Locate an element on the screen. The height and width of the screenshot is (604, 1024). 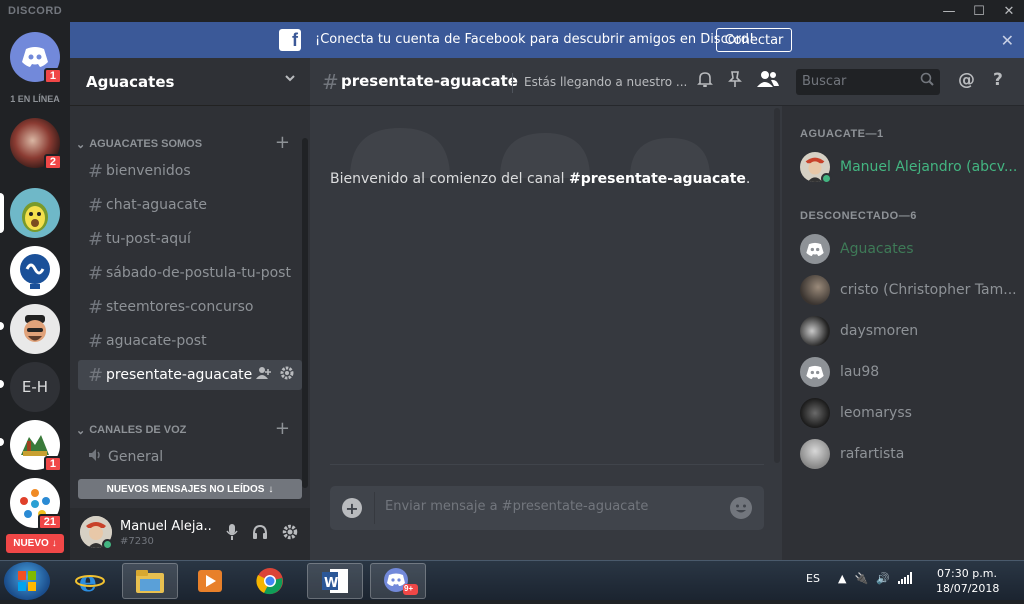
connect-button: Conectar is located at coordinates (754, 40).